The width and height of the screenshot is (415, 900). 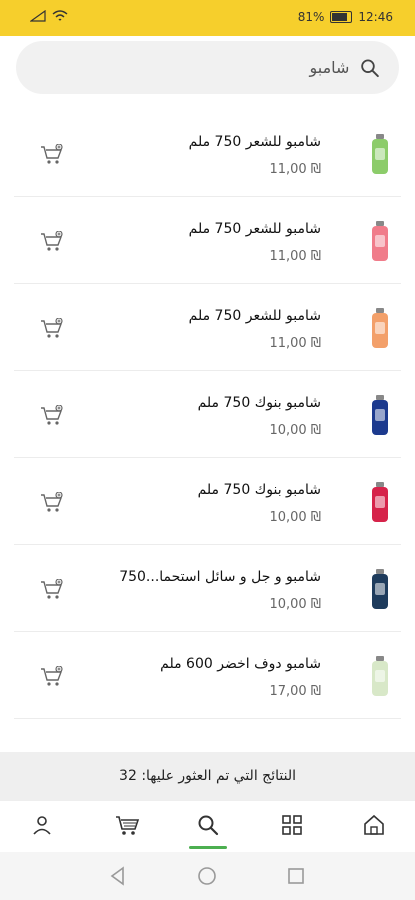 I want to click on home-circle-icon, so click(x=207, y=876).